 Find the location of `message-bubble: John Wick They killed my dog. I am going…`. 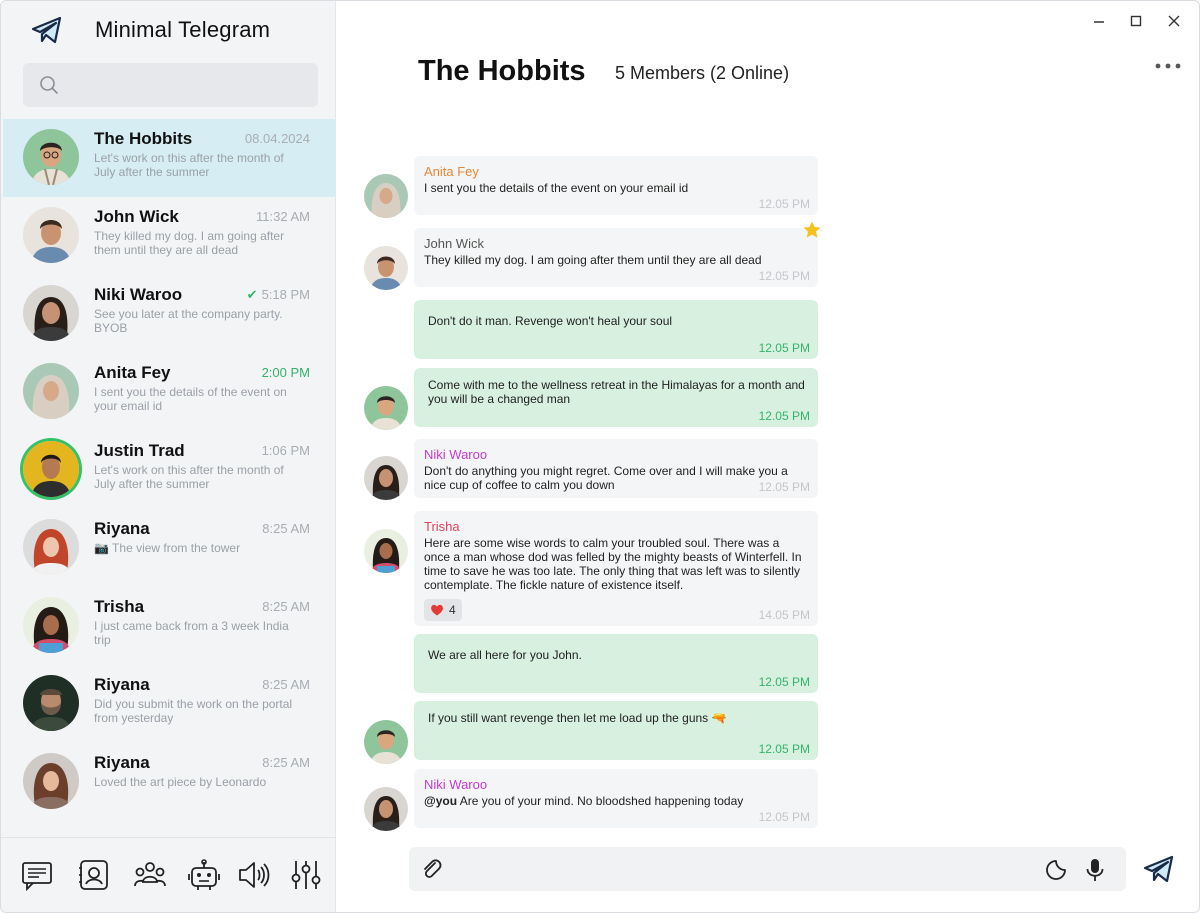

message-bubble: John Wick They killed my dog. I am going… is located at coordinates (616, 257).